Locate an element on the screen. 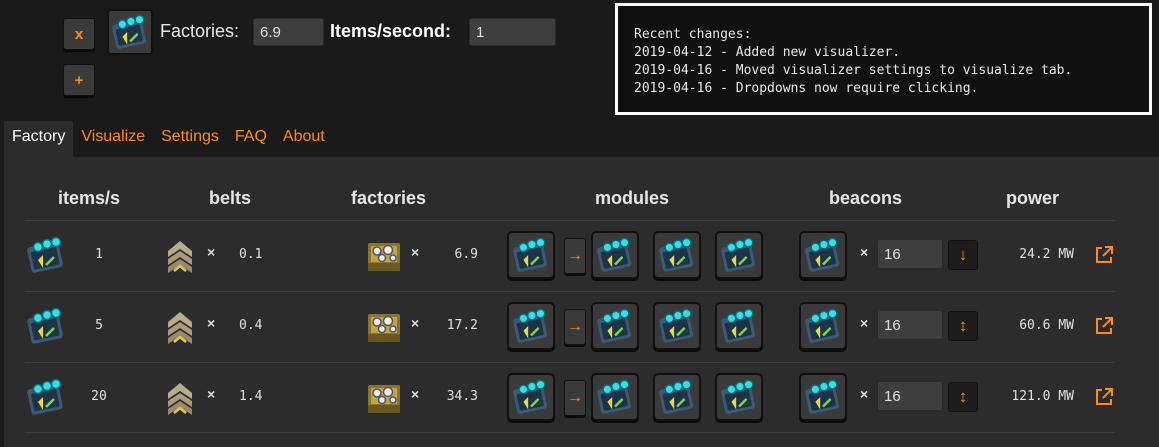 This screenshot has height=447, width=1159. power-value: 24.2 MW is located at coordinates (1046, 254).